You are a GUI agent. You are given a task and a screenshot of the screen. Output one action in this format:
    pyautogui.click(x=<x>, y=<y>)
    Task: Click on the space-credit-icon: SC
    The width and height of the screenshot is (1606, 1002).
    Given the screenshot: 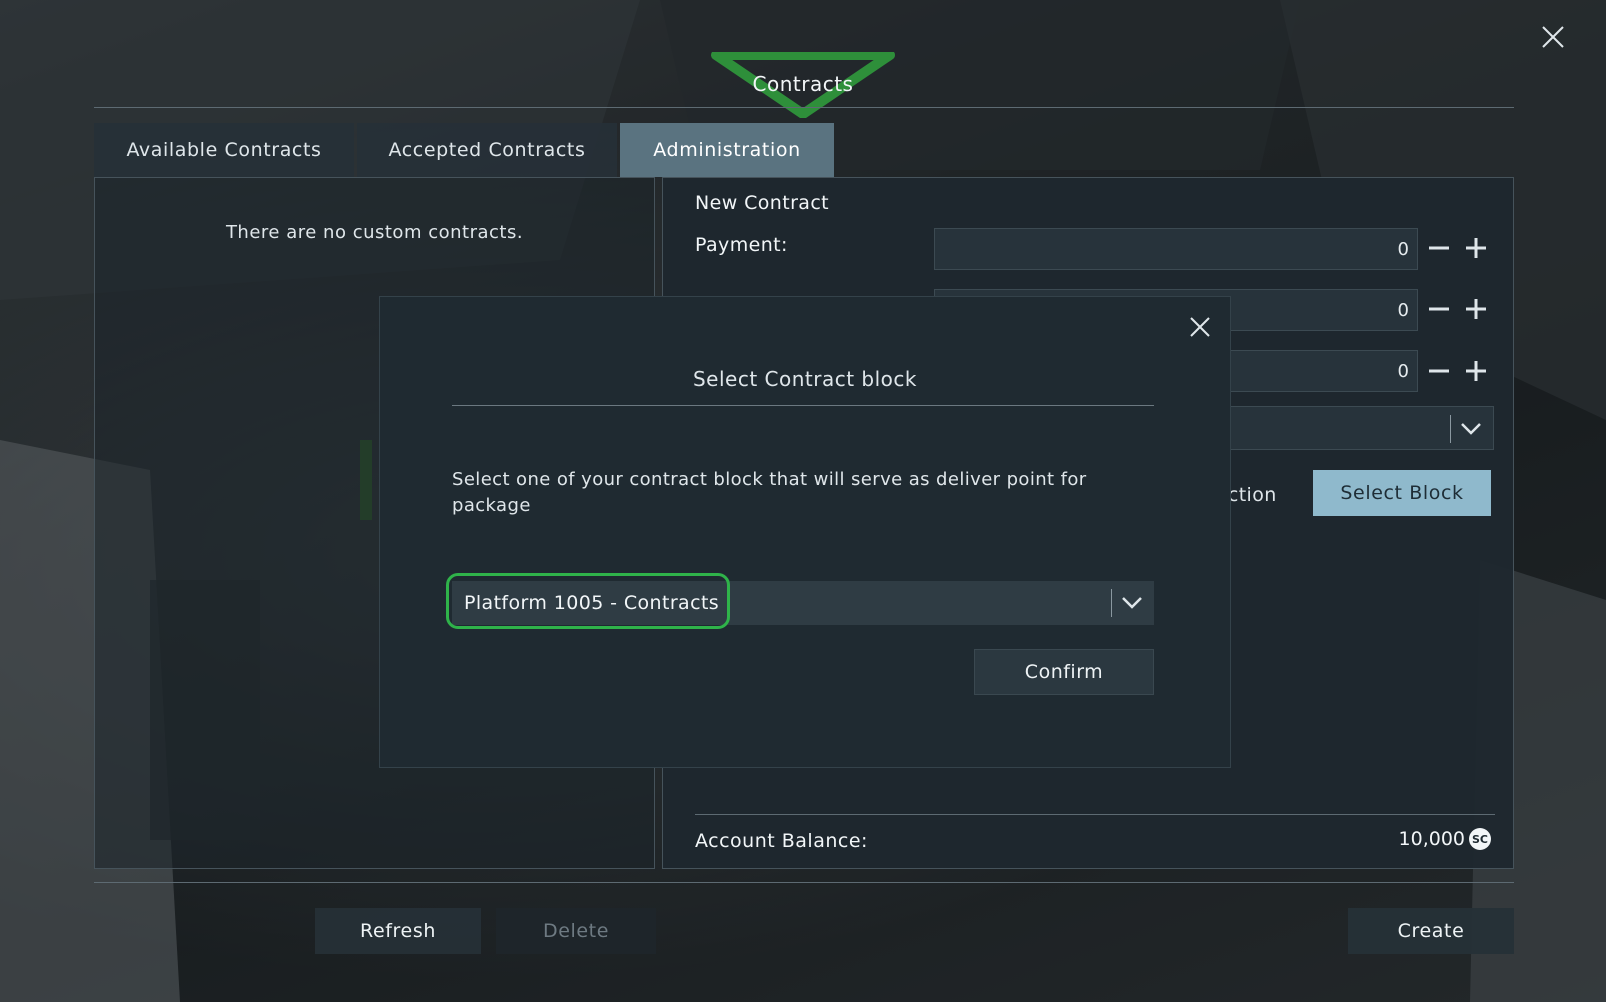 What is the action you would take?
    pyautogui.click(x=1480, y=839)
    